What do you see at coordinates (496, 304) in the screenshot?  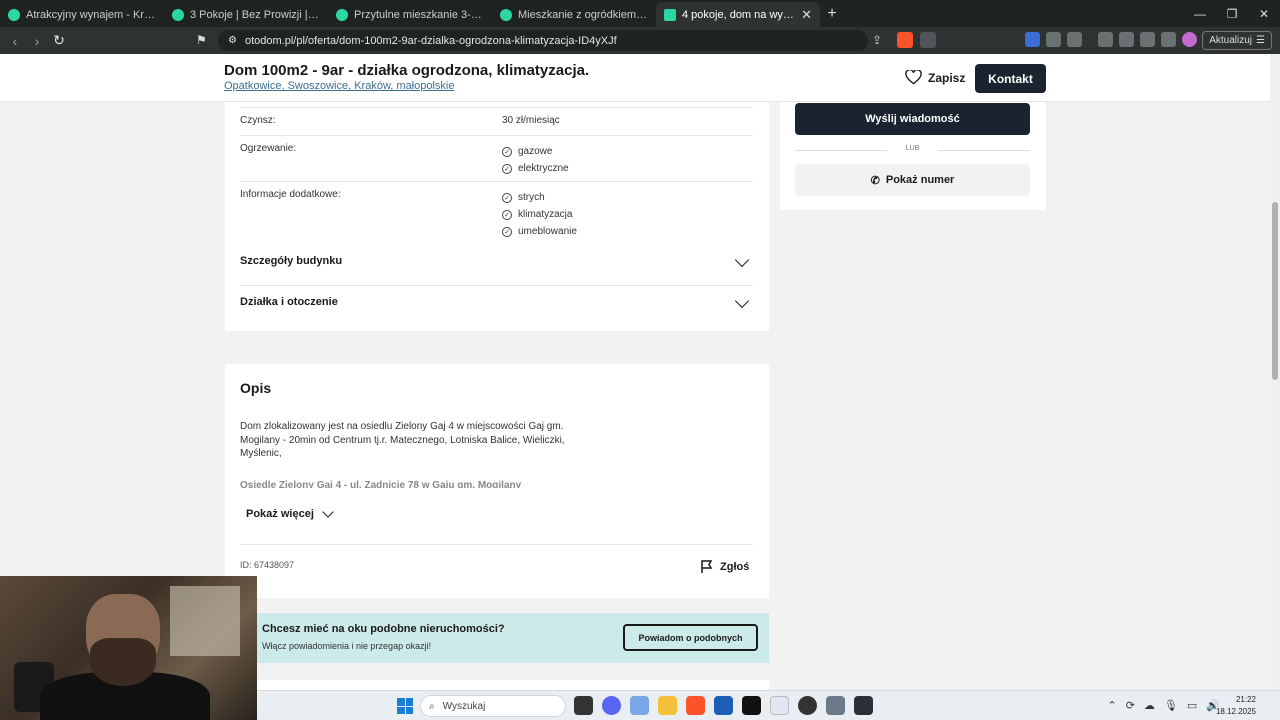 I see `accordion-plot-surroundings: Działka i otoczenie` at bounding box center [496, 304].